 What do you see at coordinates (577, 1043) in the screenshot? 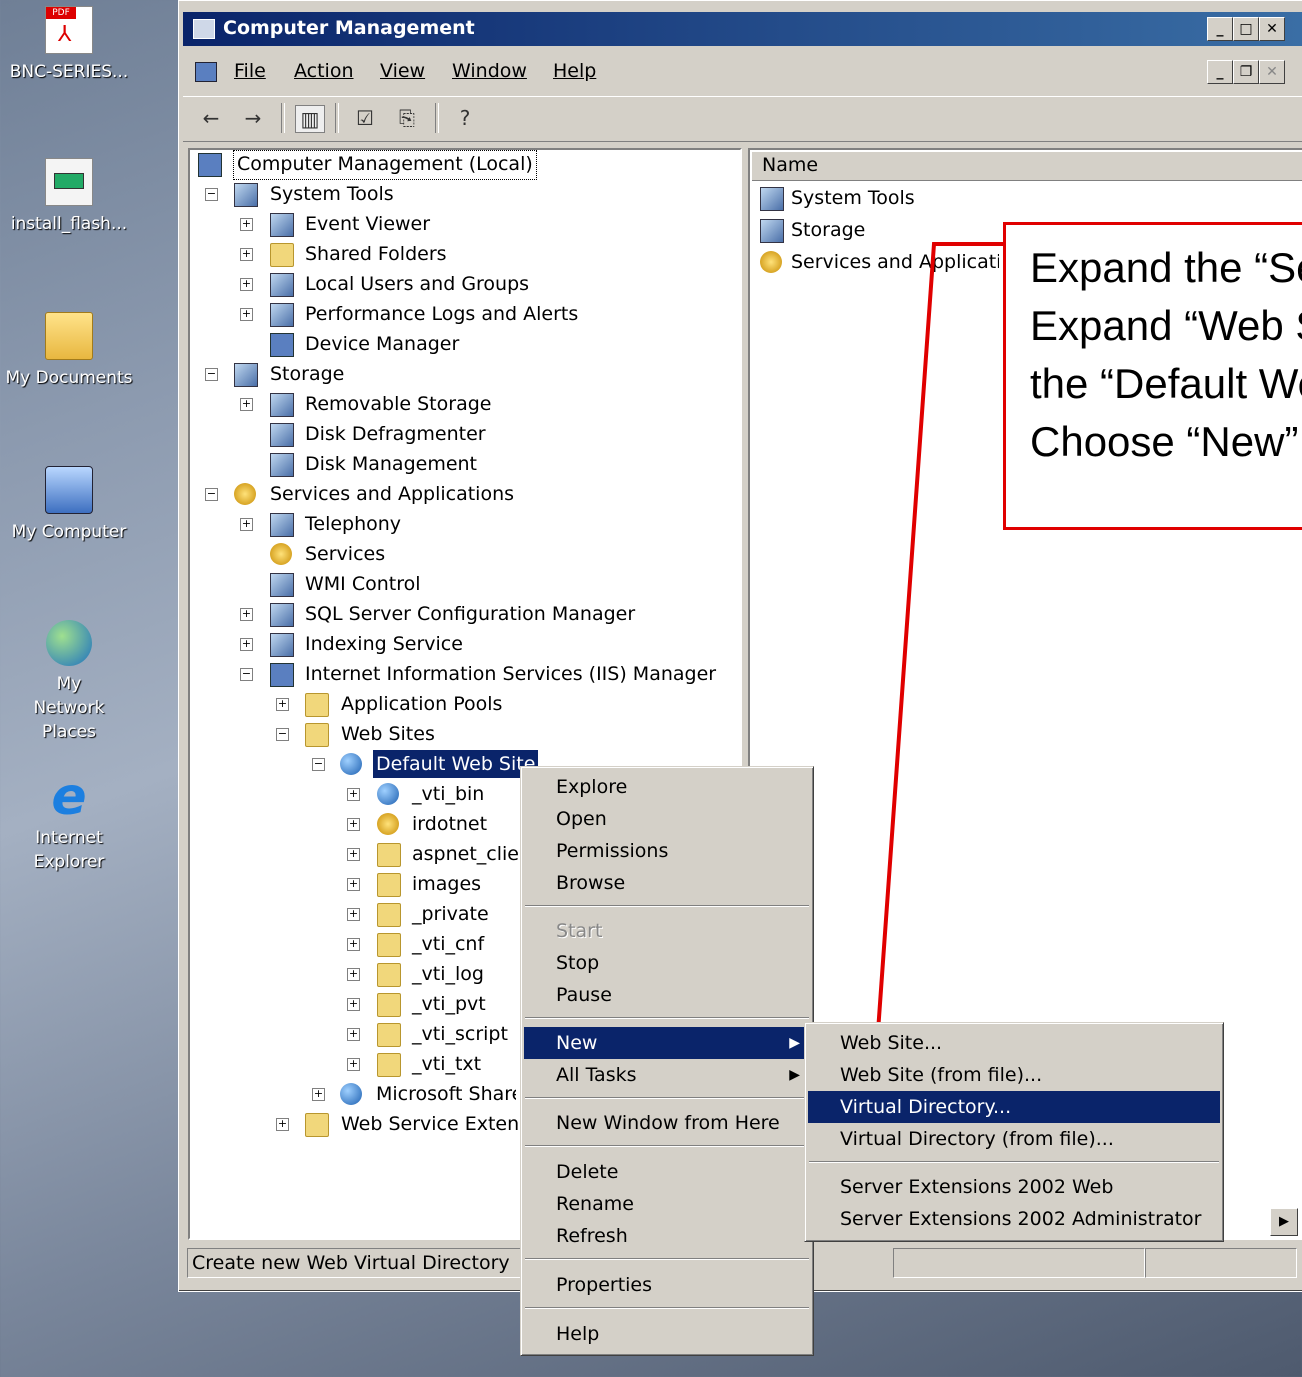
I see `menu-item-new-label: New` at bounding box center [577, 1043].